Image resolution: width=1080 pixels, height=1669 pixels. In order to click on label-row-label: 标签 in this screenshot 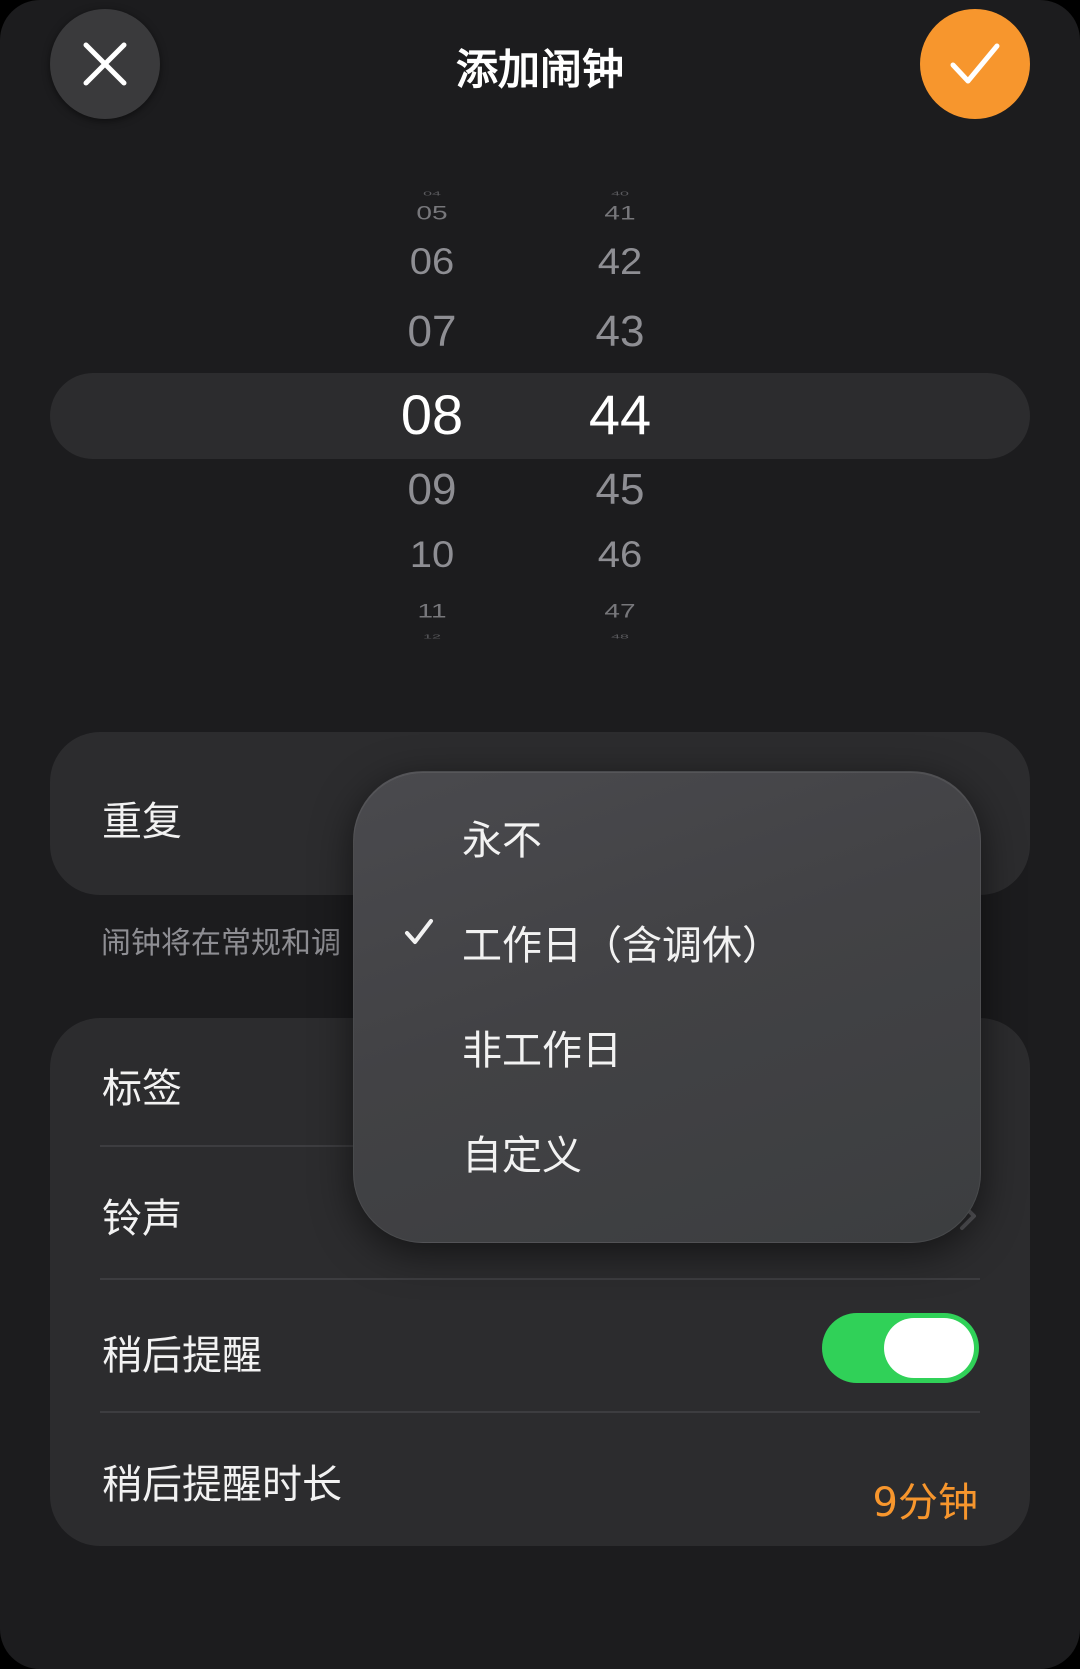, I will do `click(142, 1085)`.